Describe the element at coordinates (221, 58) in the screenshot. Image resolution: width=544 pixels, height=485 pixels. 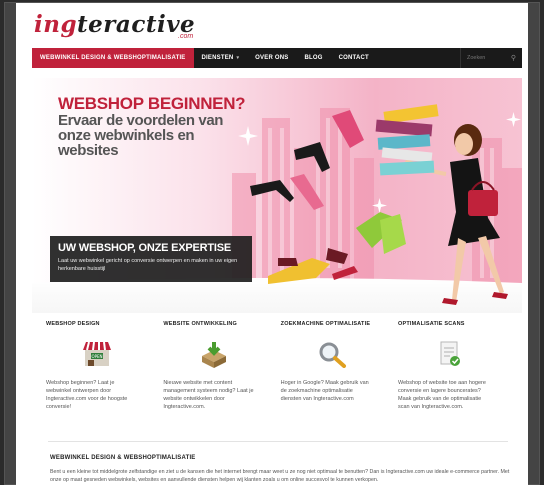
I see `nav-item-diensten: DIENSTEN ▾` at that location.